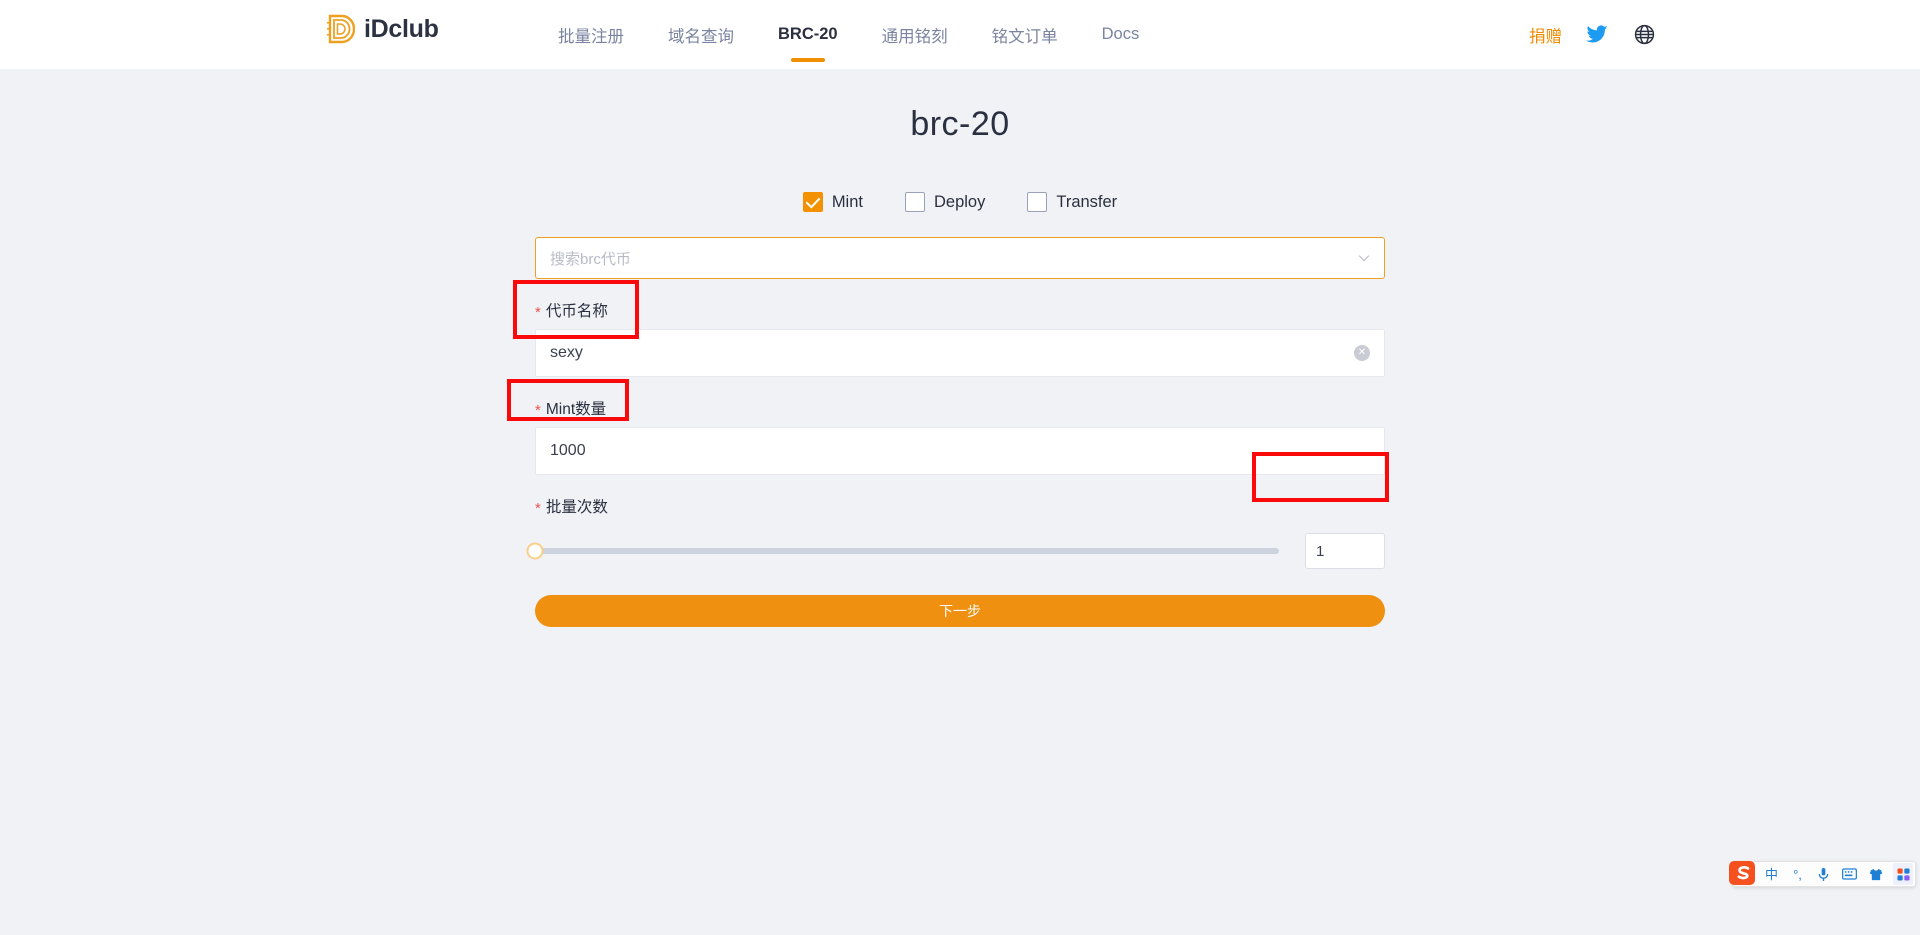  I want to click on skin-shirt-icon, so click(1875, 874).